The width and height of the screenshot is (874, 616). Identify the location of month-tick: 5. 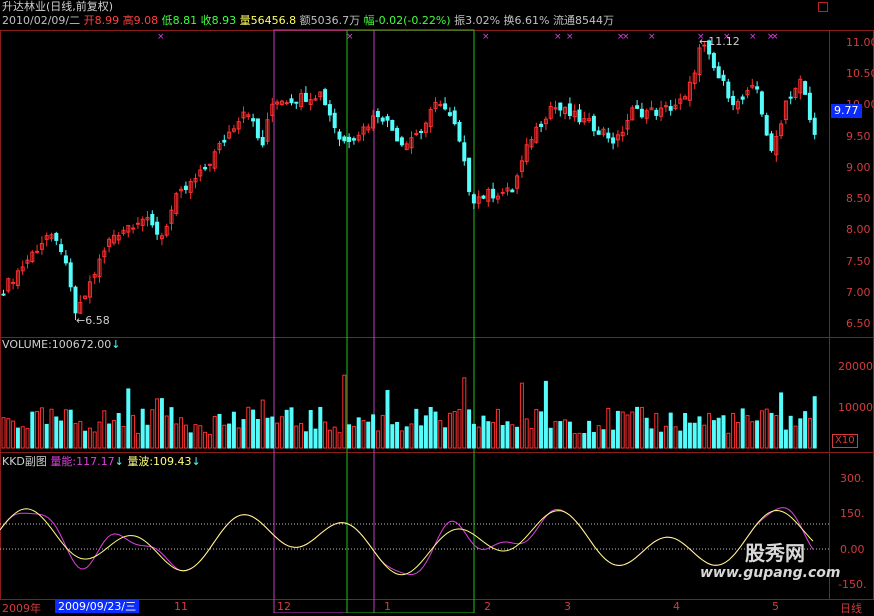
(775, 606).